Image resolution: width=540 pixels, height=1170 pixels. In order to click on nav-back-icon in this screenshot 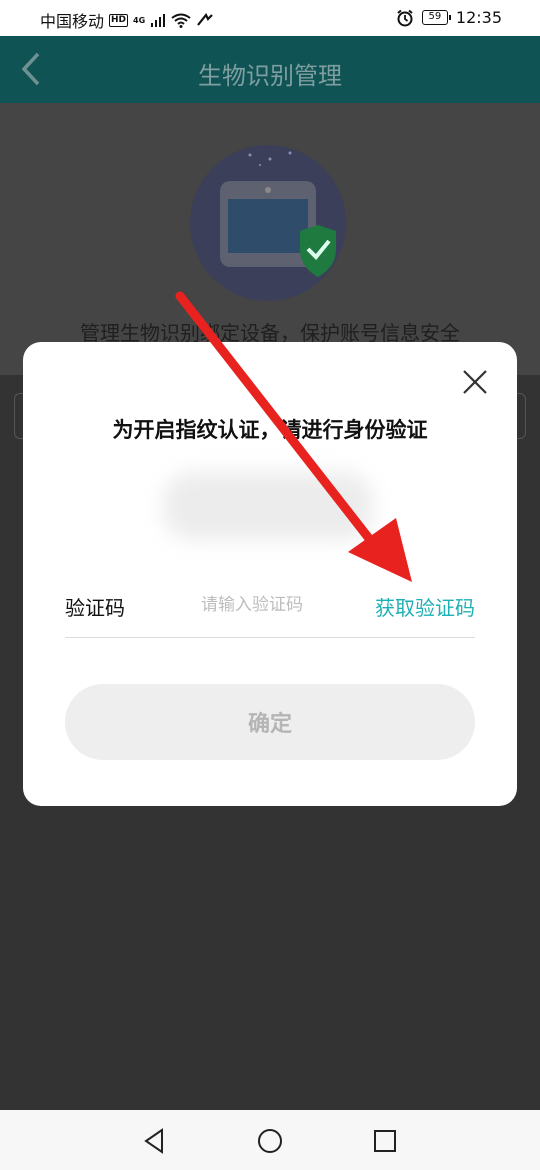, I will do `click(155, 1141)`.